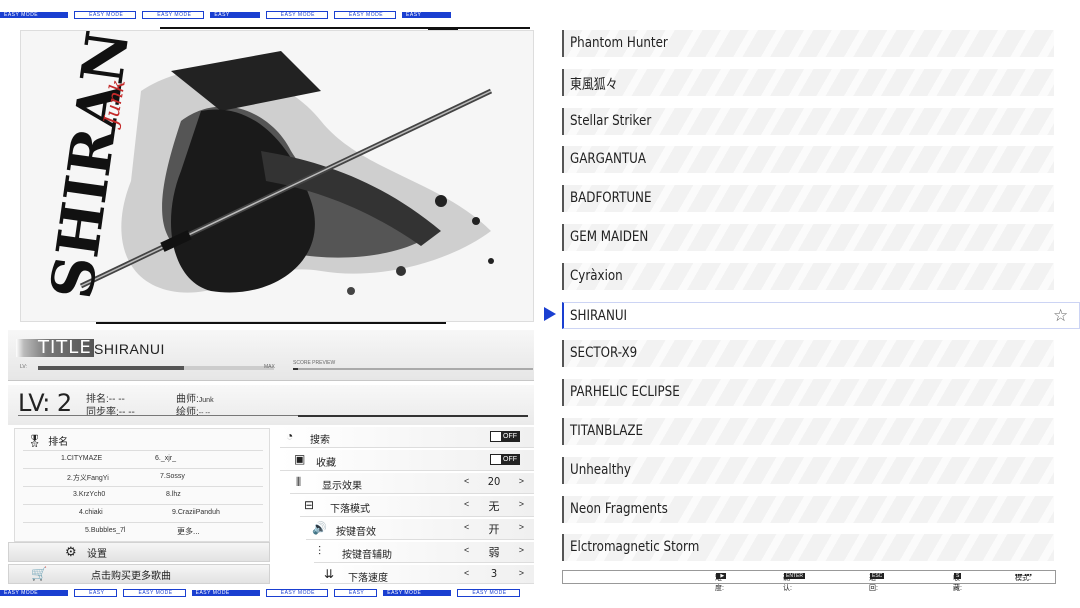  I want to click on song-item: Cyràxion, so click(808, 276).